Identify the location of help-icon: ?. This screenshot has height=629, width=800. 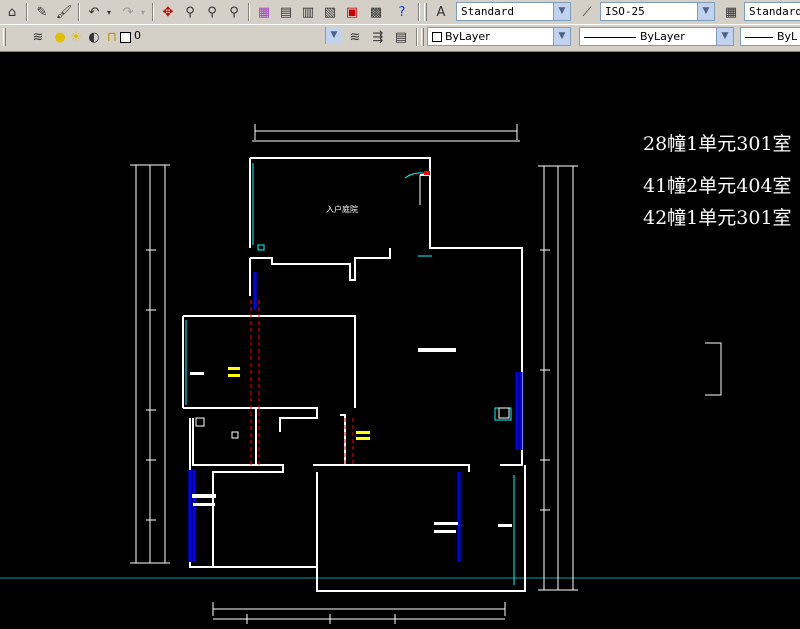
(402, 12).